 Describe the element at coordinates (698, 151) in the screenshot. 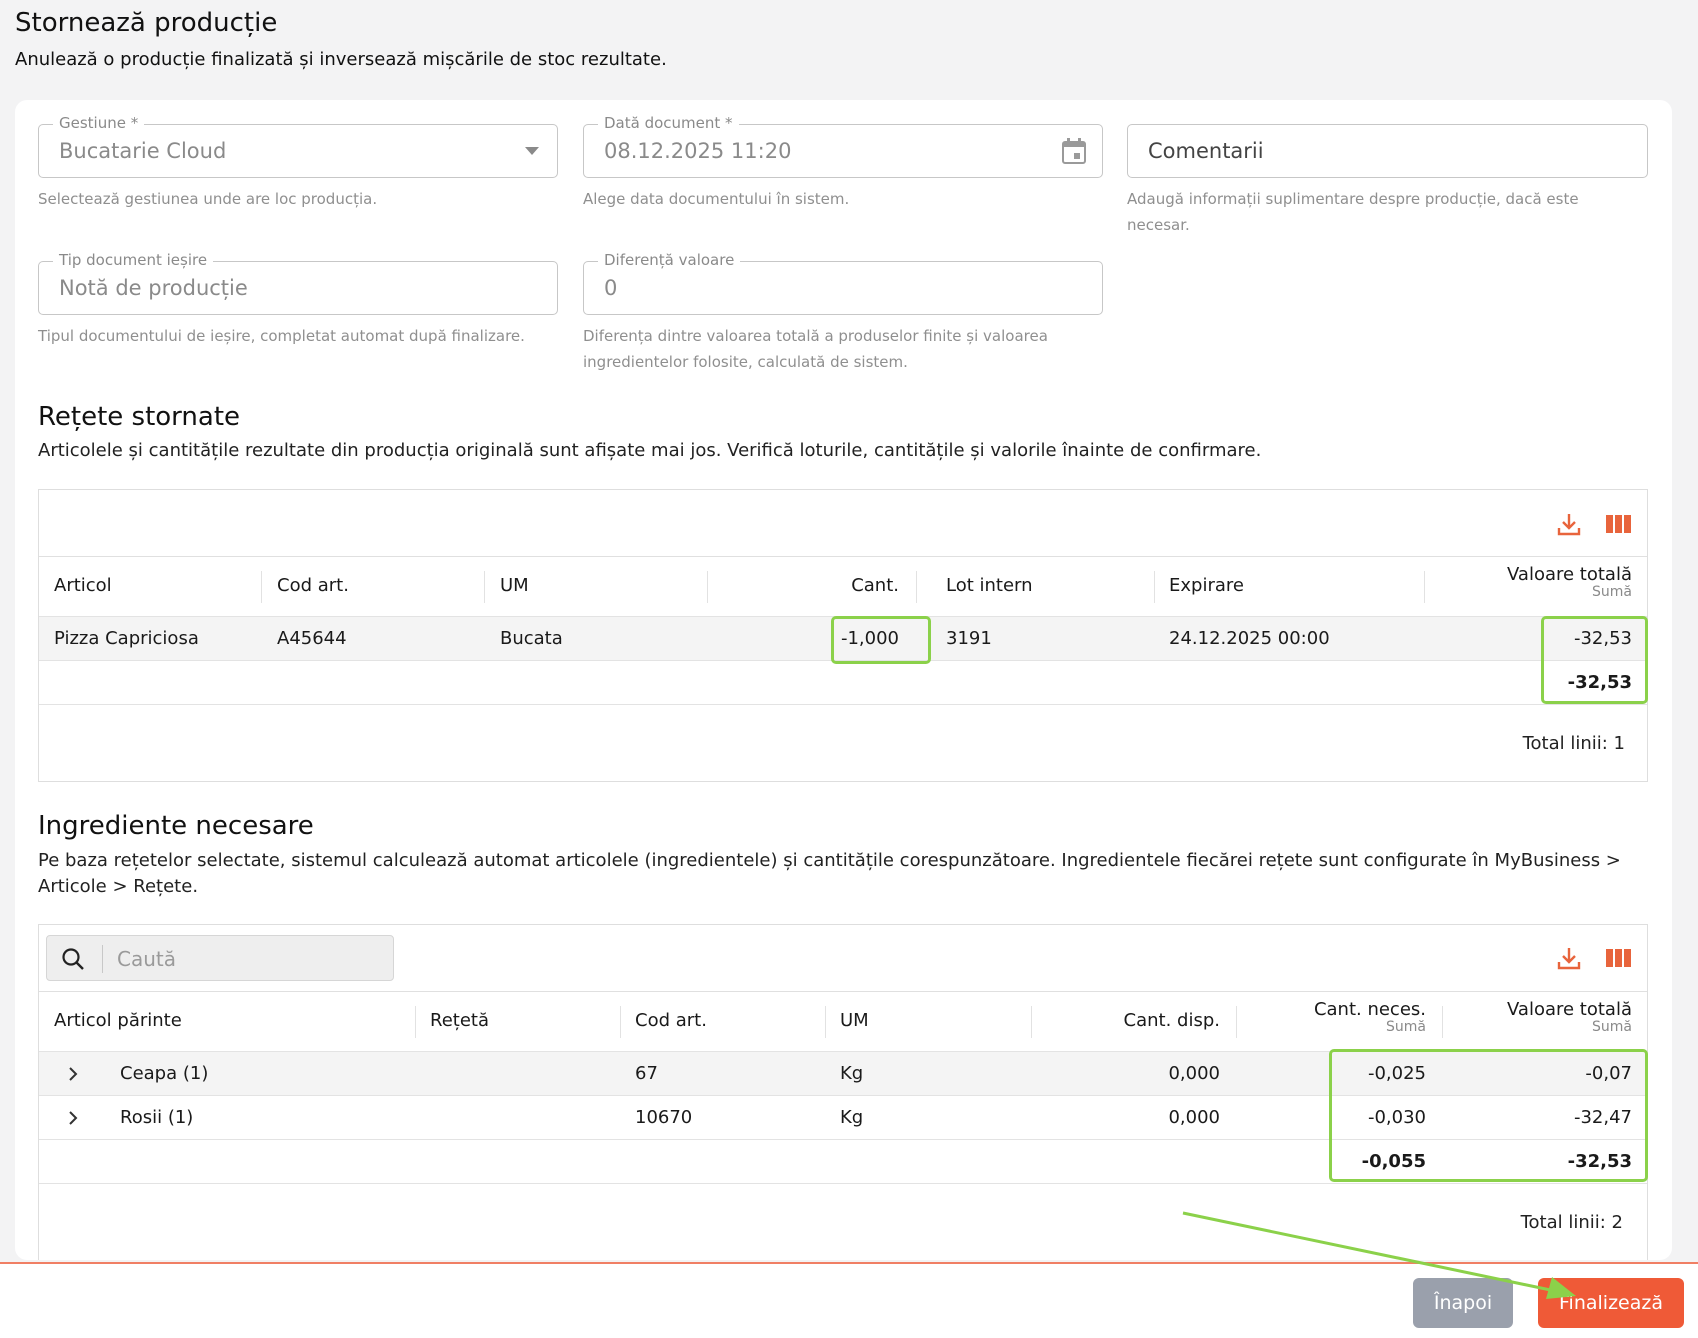

I see `document-date-value: 08.12.2025 11:20` at that location.